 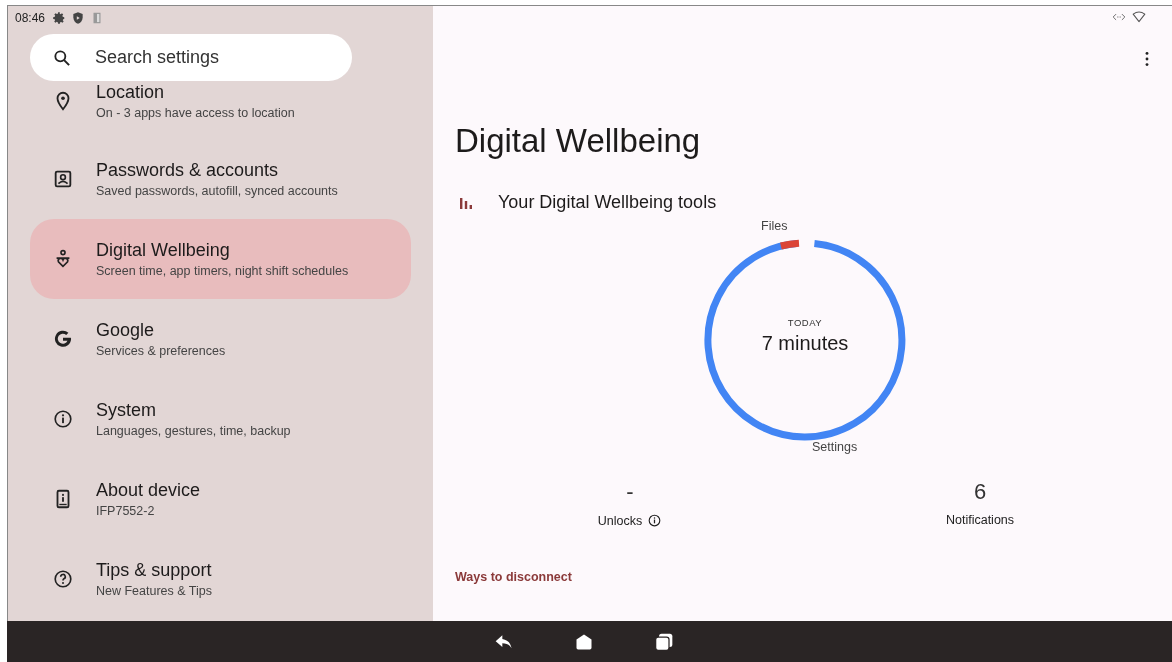 I want to click on item-subtitle: On - 3 apps have access to location, so click(x=195, y=113).